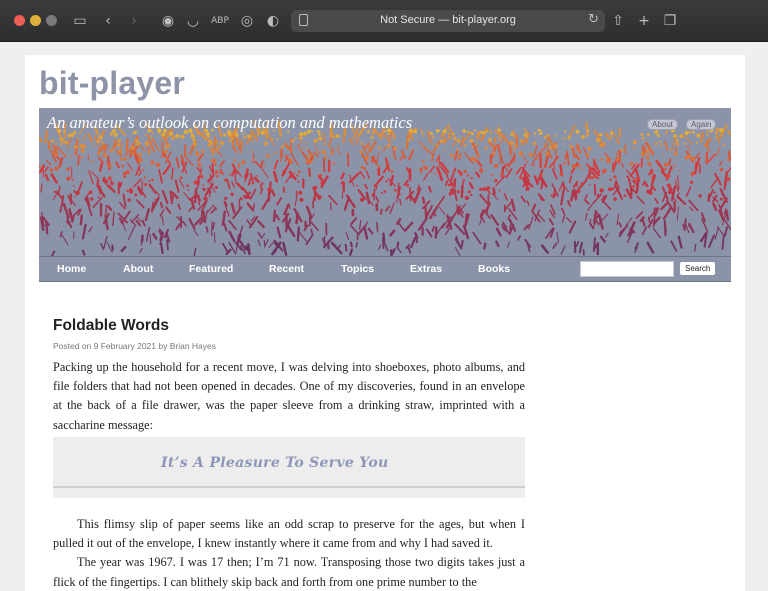  What do you see at coordinates (168, 21) in the screenshot?
I see `privacy-icon: ◉` at bounding box center [168, 21].